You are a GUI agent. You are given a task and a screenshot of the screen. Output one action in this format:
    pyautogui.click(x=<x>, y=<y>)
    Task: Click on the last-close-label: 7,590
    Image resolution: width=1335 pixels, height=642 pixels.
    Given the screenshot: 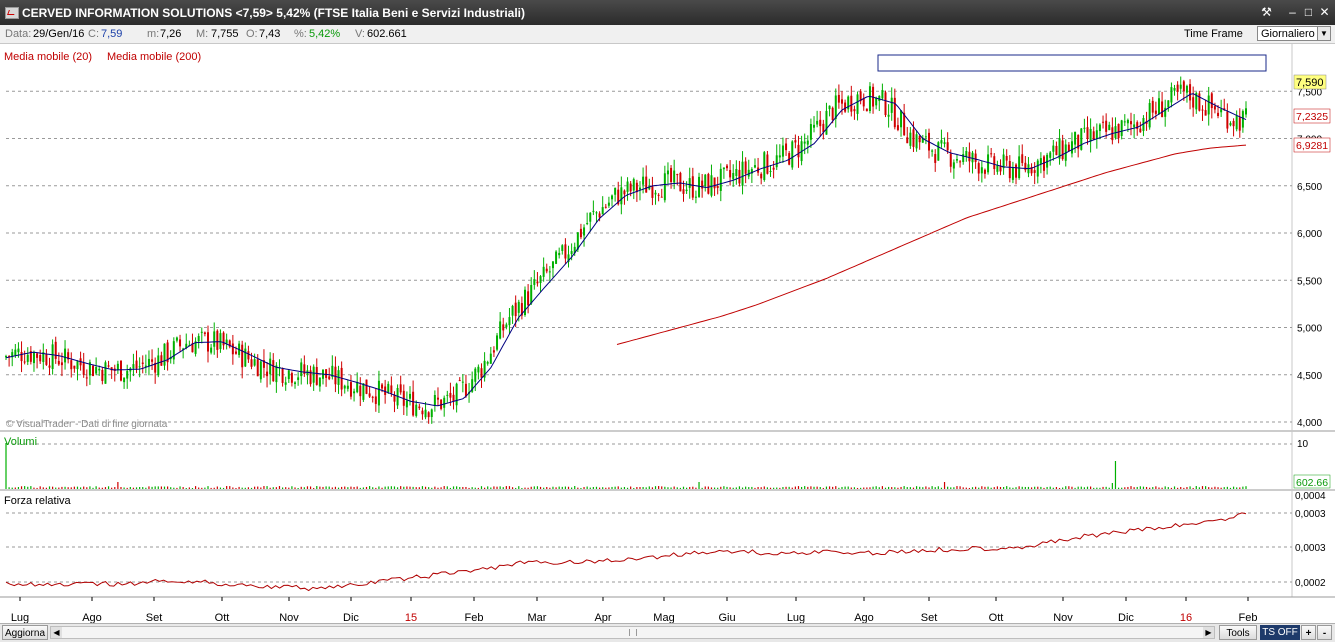 What is the action you would take?
    pyautogui.click(x=1310, y=83)
    